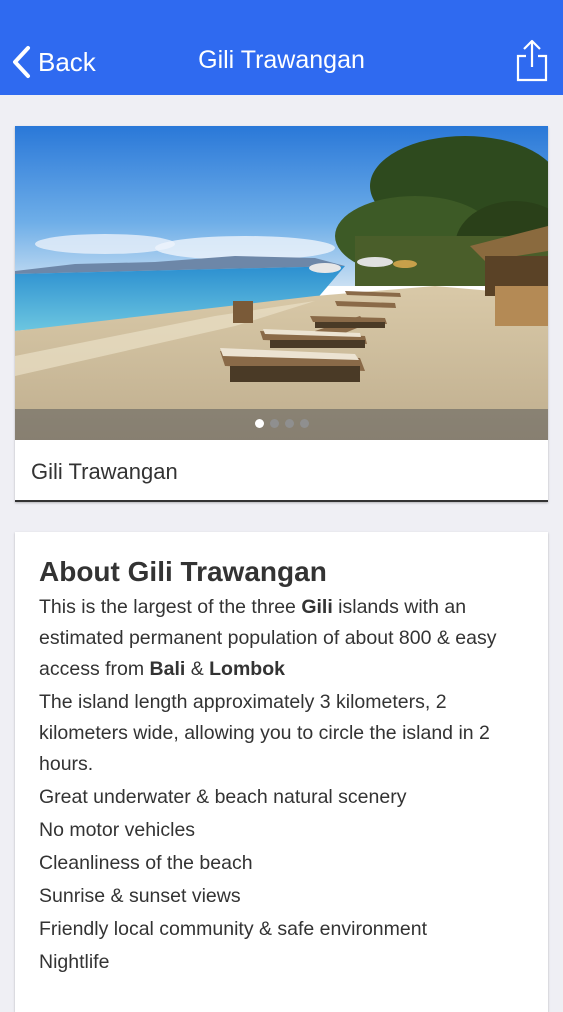 Image resolution: width=563 pixels, height=1012 pixels. I want to click on feature-item: Sunrise & sunset views, so click(140, 896).